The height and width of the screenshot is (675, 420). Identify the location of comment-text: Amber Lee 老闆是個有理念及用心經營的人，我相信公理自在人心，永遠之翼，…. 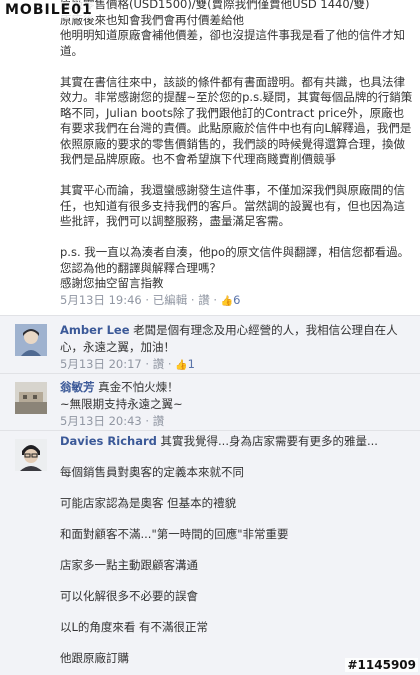
(229, 338).